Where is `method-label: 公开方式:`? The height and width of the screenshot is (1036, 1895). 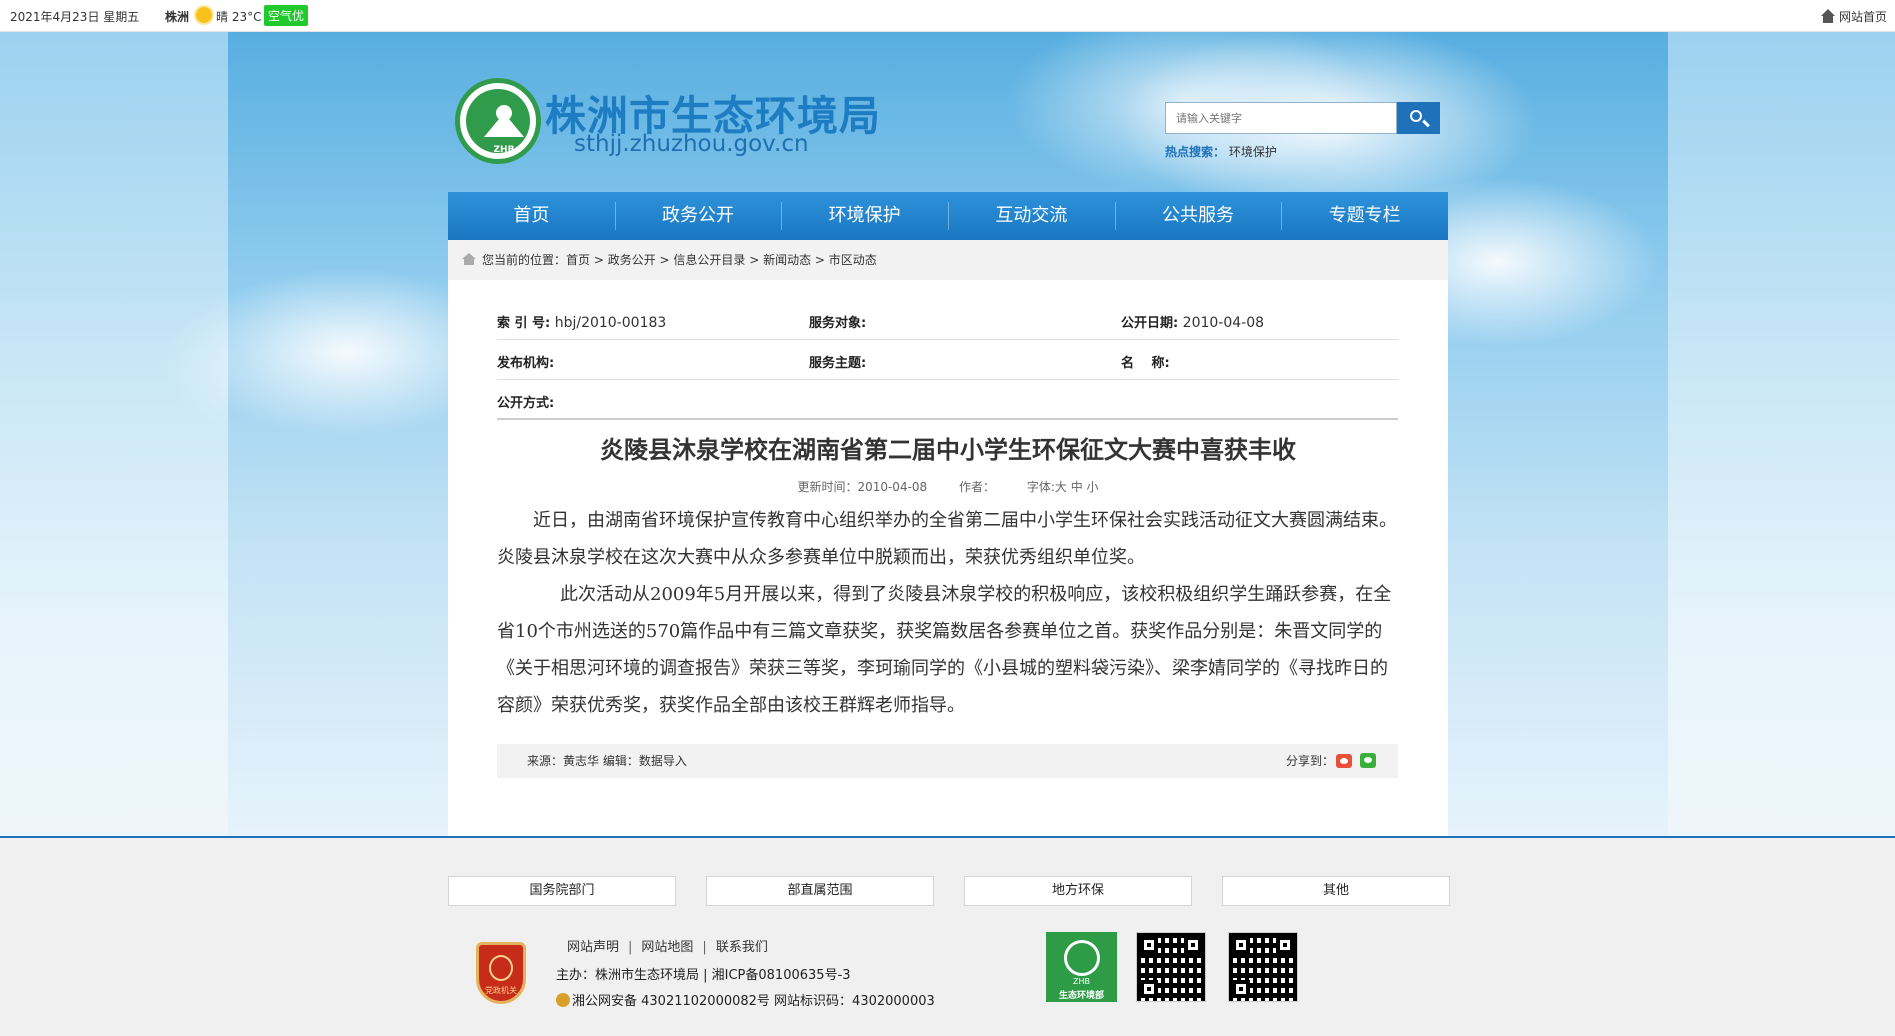
method-label: 公开方式: is located at coordinates (526, 403).